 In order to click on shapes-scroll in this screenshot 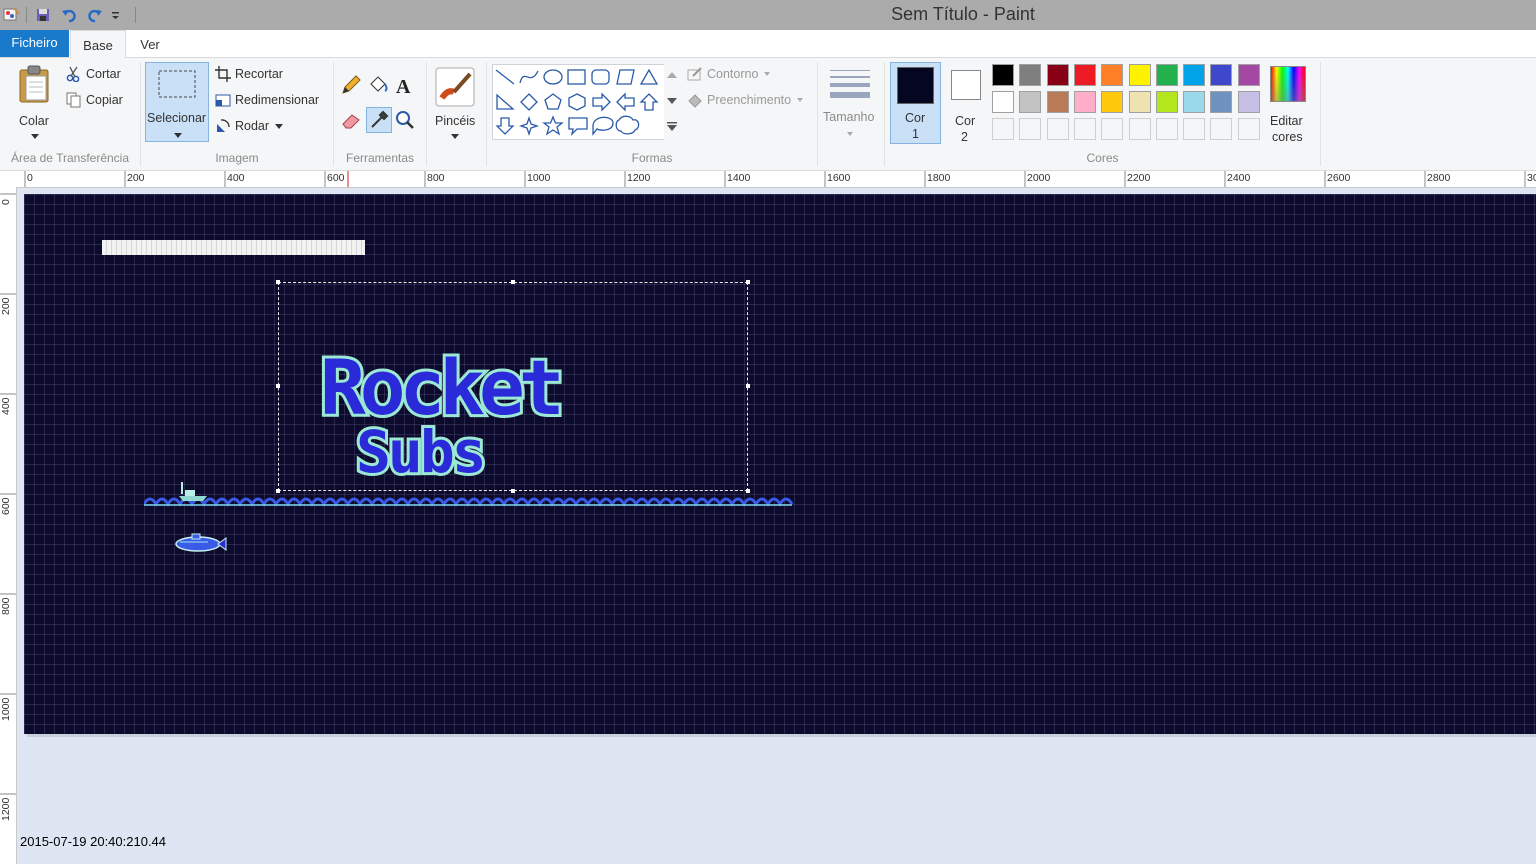, I will do `click(672, 102)`.